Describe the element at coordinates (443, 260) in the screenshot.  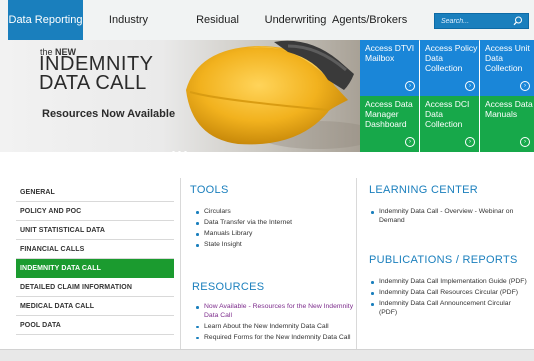
I see `publications-heading: PUBLICATIONS / REPORTS` at that location.